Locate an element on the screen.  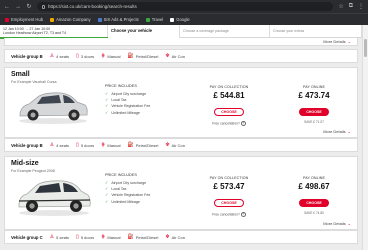
bookmark-item: Google is located at coordinates (180, 19).